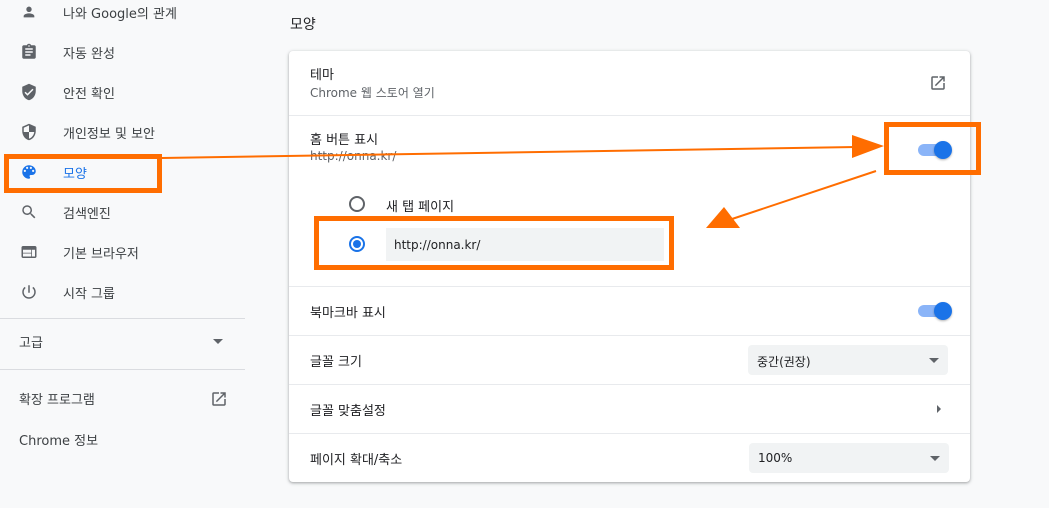 This screenshot has height=508, width=1049. What do you see at coordinates (420, 207) in the screenshot?
I see `new-tab-label: 새 탭 페이지` at bounding box center [420, 207].